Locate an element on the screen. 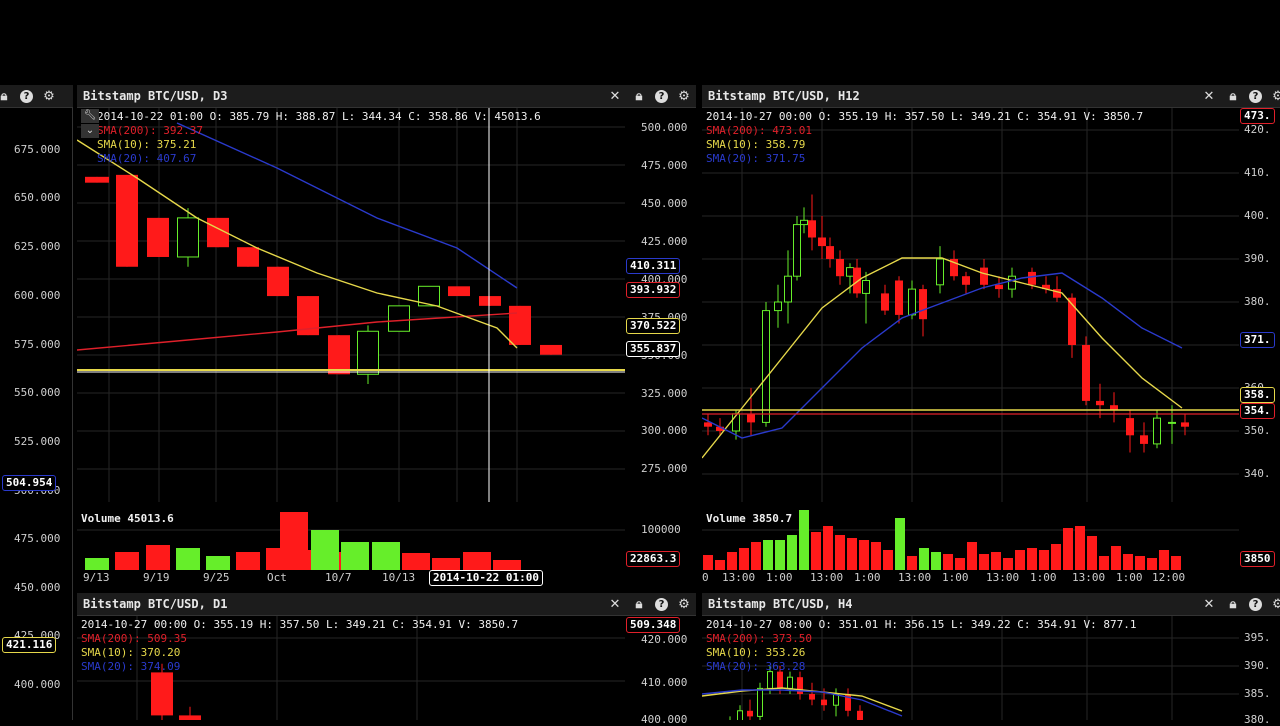 Image resolution: width=1280 pixels, height=726 pixels. price-tick-label: 500.000 is located at coordinates (664, 127).